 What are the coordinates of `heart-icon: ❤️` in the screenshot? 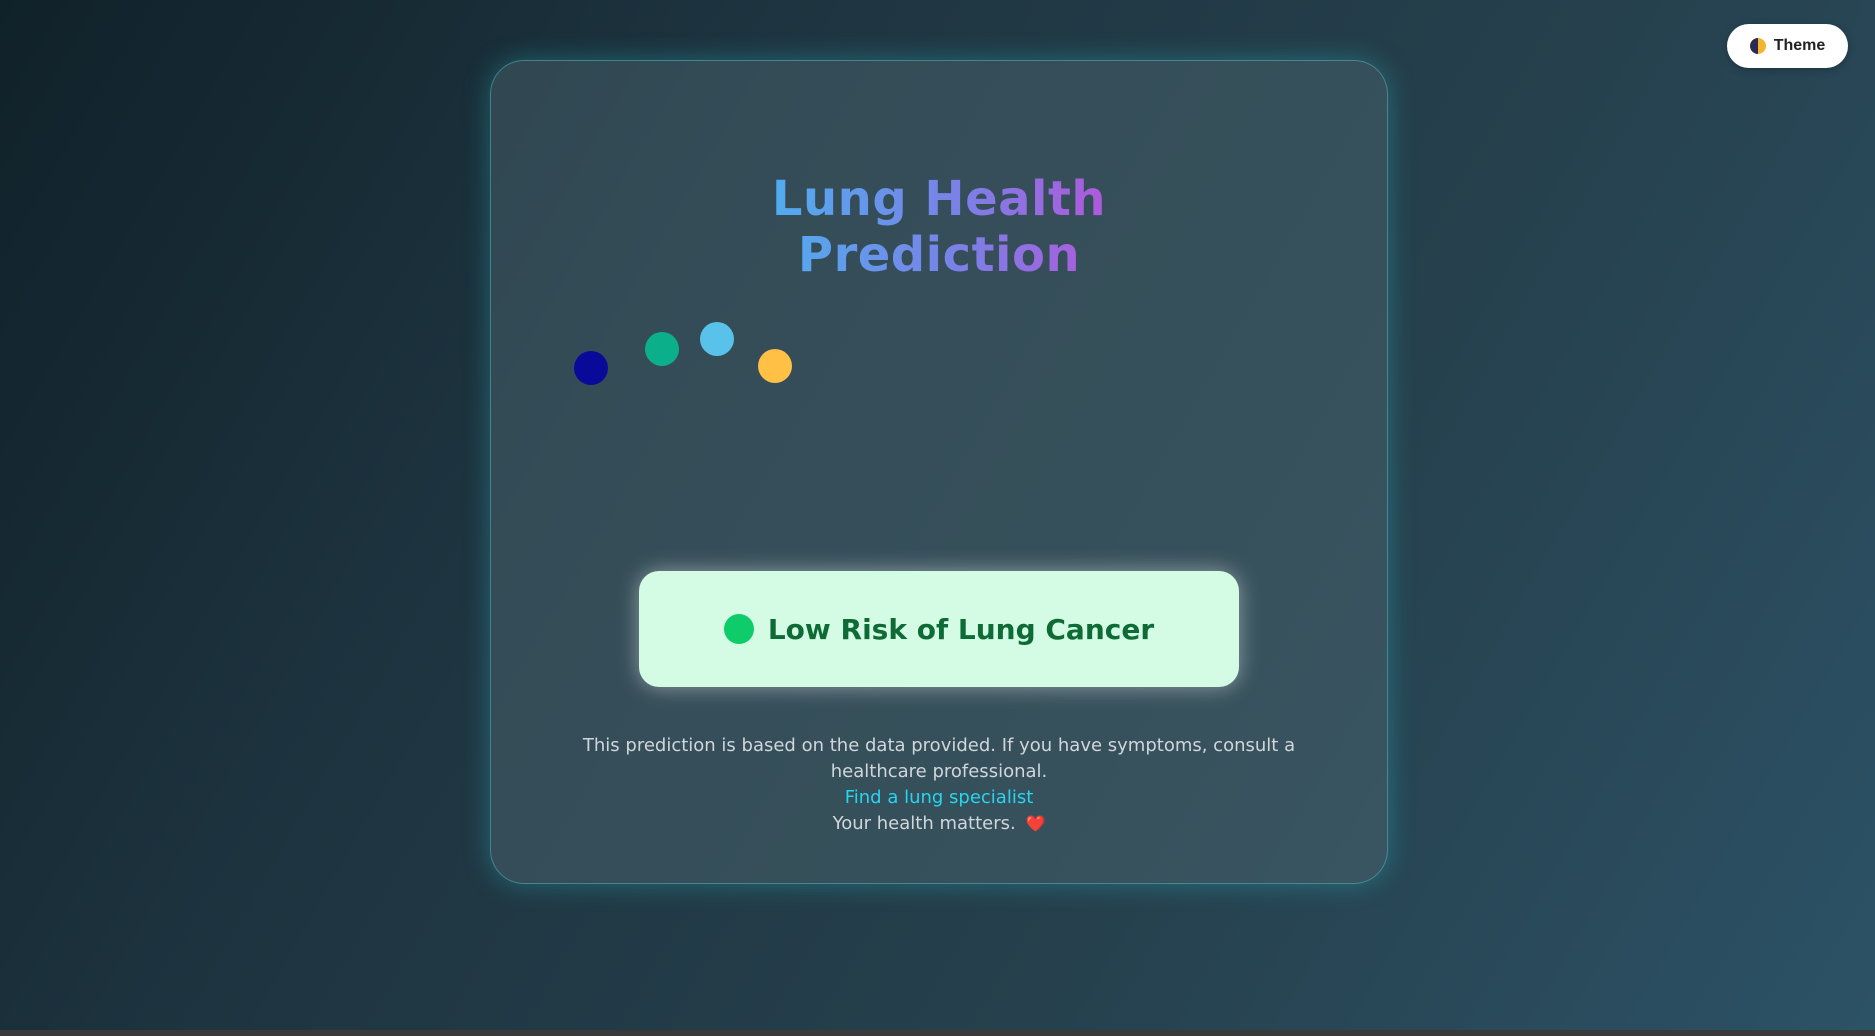 It's located at (1035, 823).